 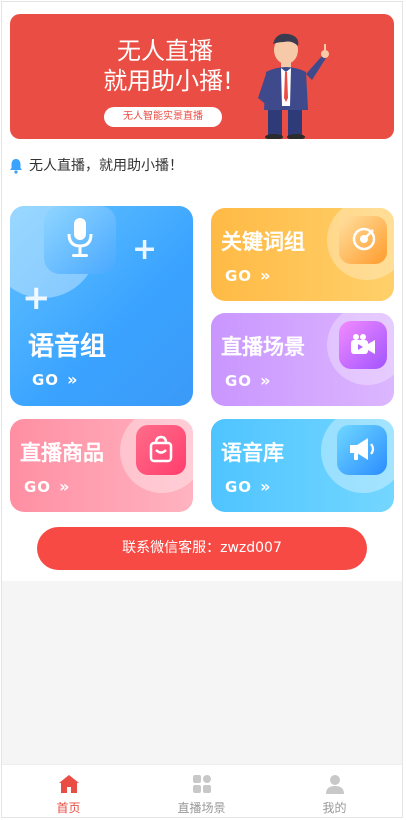 What do you see at coordinates (68, 808) in the screenshot?
I see `tab-label: 首页` at bounding box center [68, 808].